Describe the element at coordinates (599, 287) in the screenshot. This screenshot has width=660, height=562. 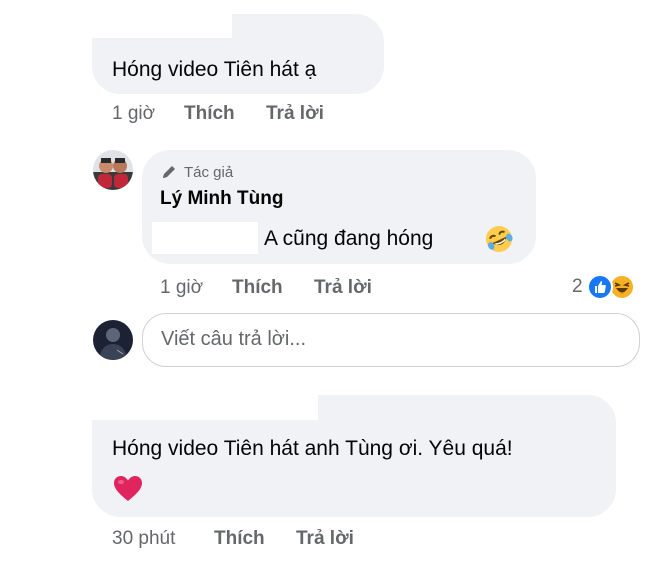
I see `thumbs-up-reaction-icon` at that location.